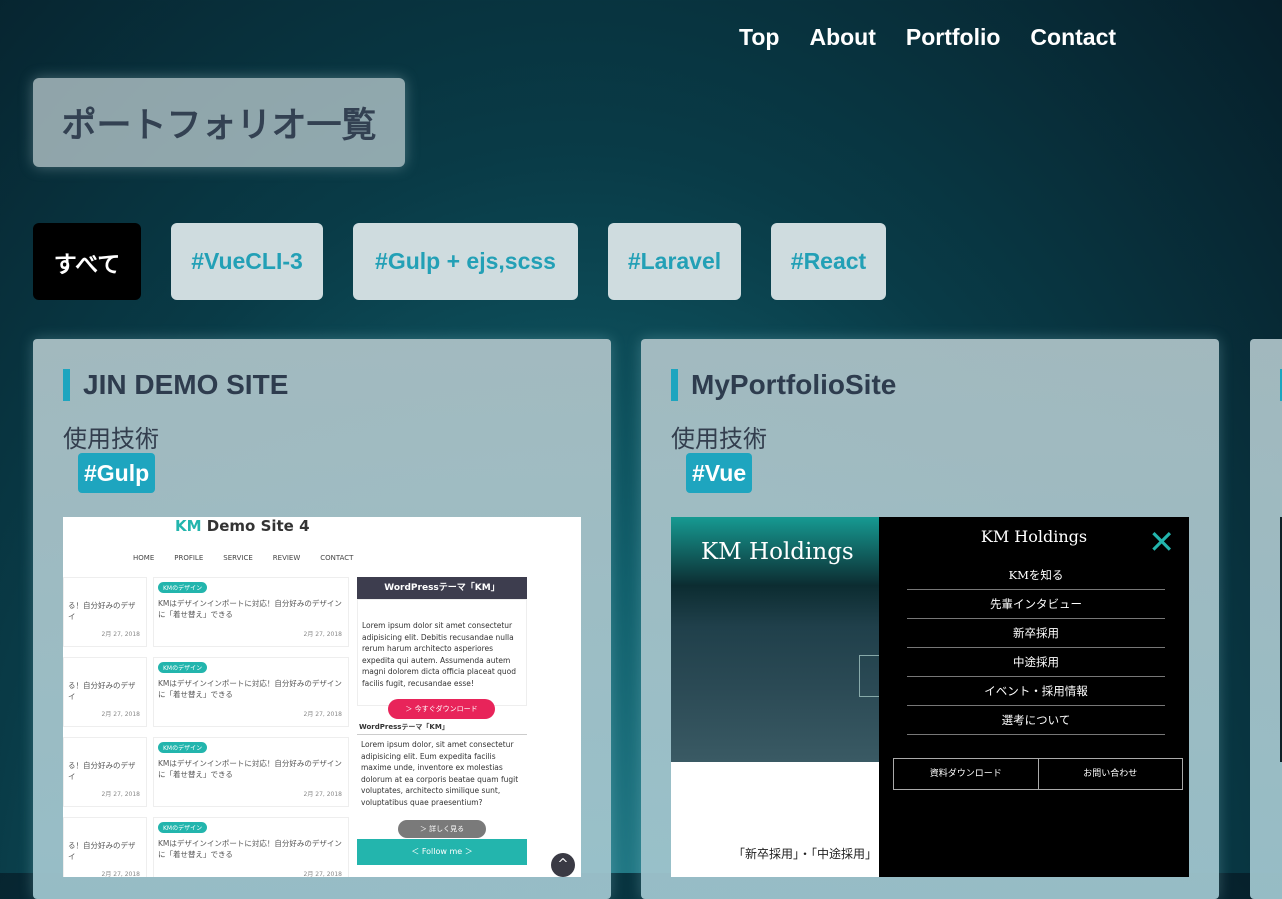 This screenshot has width=1282, height=899. Describe the element at coordinates (242, 526) in the screenshot. I see `preview-logo: KM Demo Site 4` at that location.